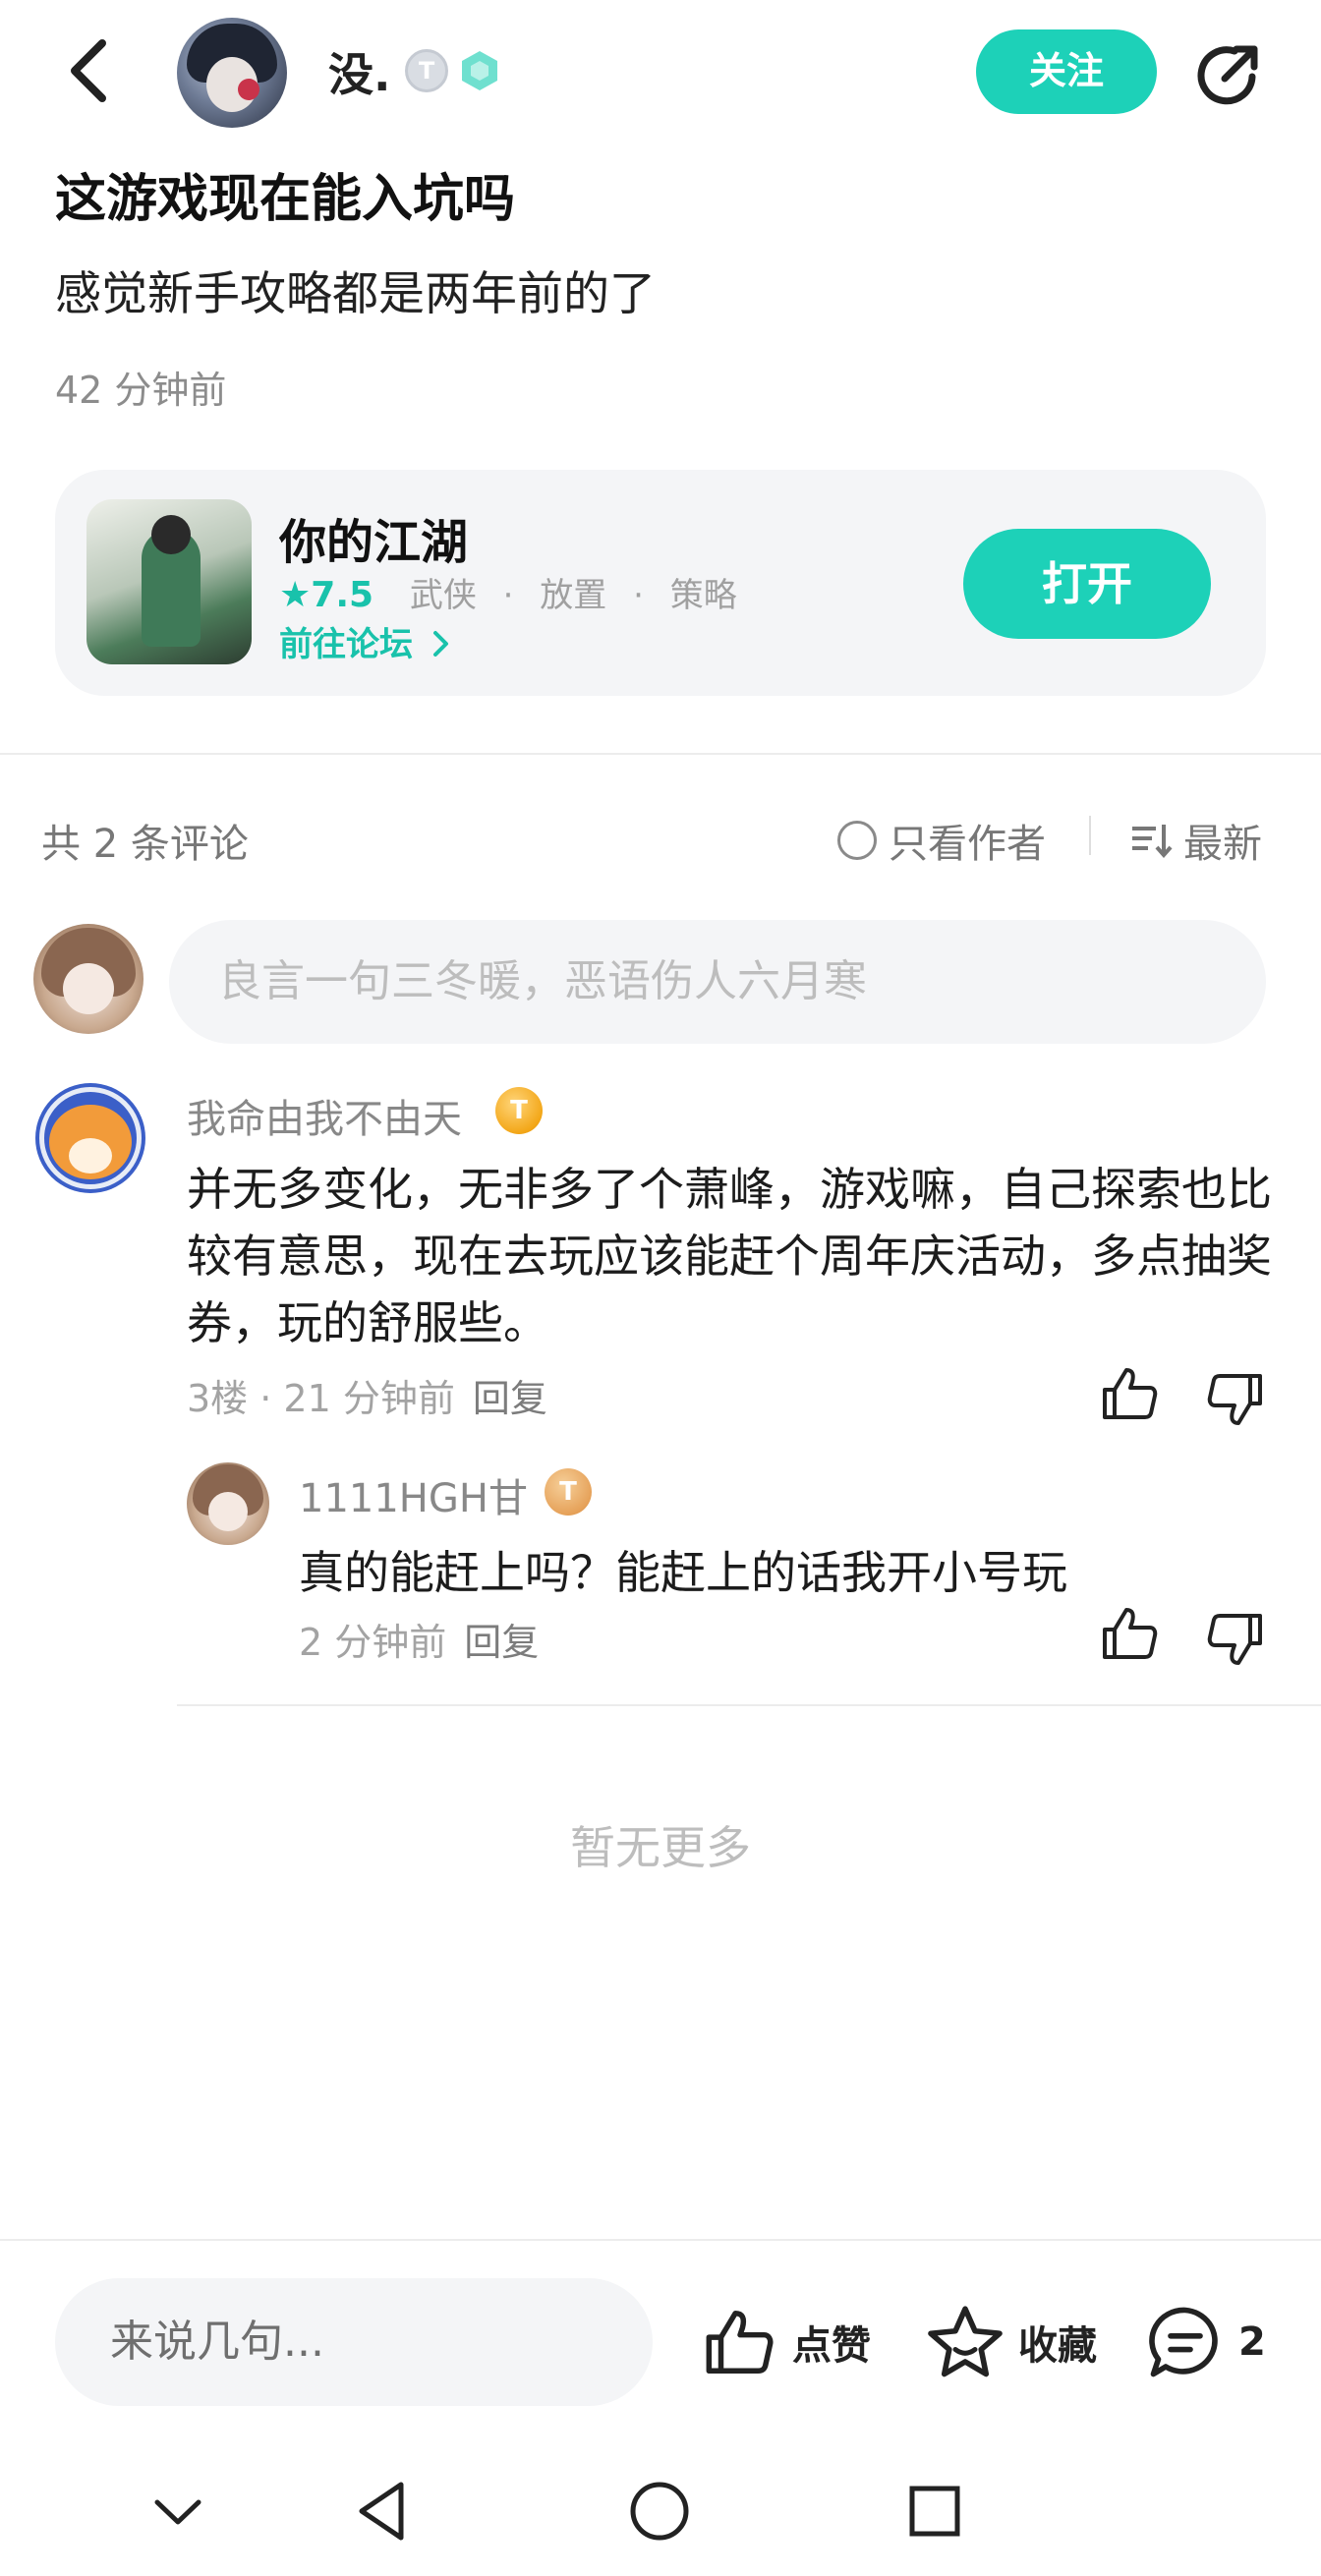 The image size is (1321, 2576). I want to click on game-card: 你的江湖 ★7.5 武侠 · 放置 · 策略 前往论坛 打开, so click(660, 583).